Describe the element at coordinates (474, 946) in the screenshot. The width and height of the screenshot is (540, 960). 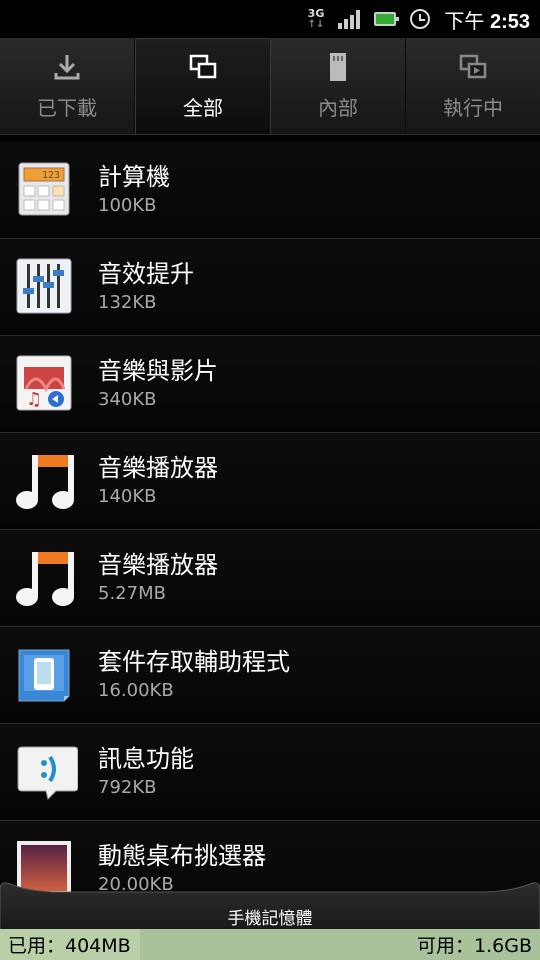
I see `storage-available: 可用：1.6GB` at that location.